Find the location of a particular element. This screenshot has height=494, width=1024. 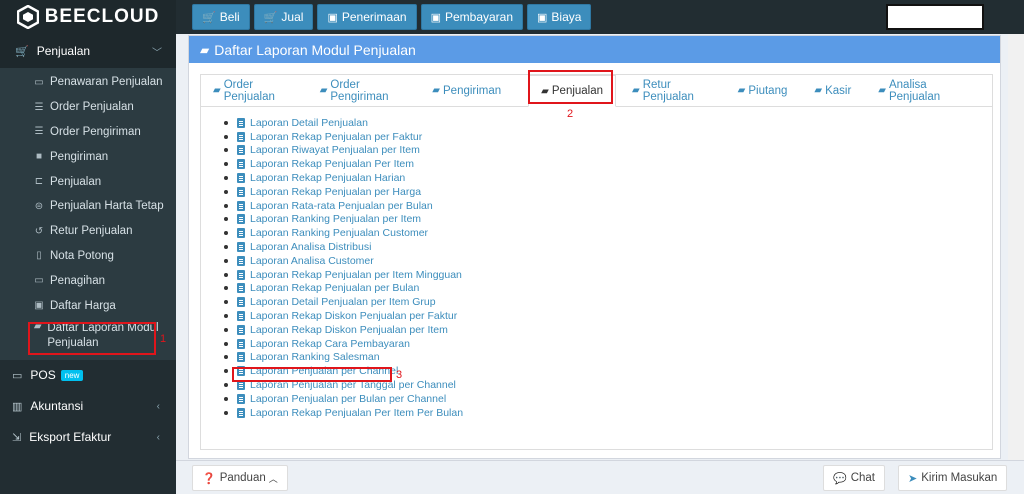

report-link: Laporan Rekap Penjualan Harian is located at coordinates (343, 178).